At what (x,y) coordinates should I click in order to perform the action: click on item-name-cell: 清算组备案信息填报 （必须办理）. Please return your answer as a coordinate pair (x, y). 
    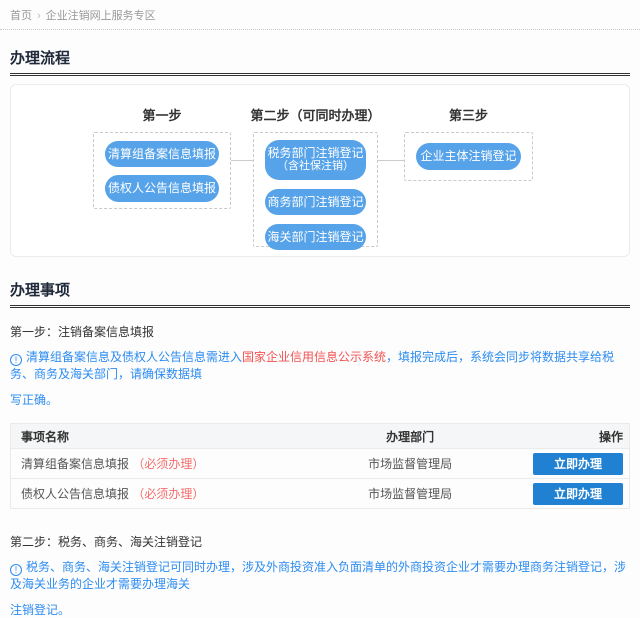
    Looking at the image, I should click on (149, 463).